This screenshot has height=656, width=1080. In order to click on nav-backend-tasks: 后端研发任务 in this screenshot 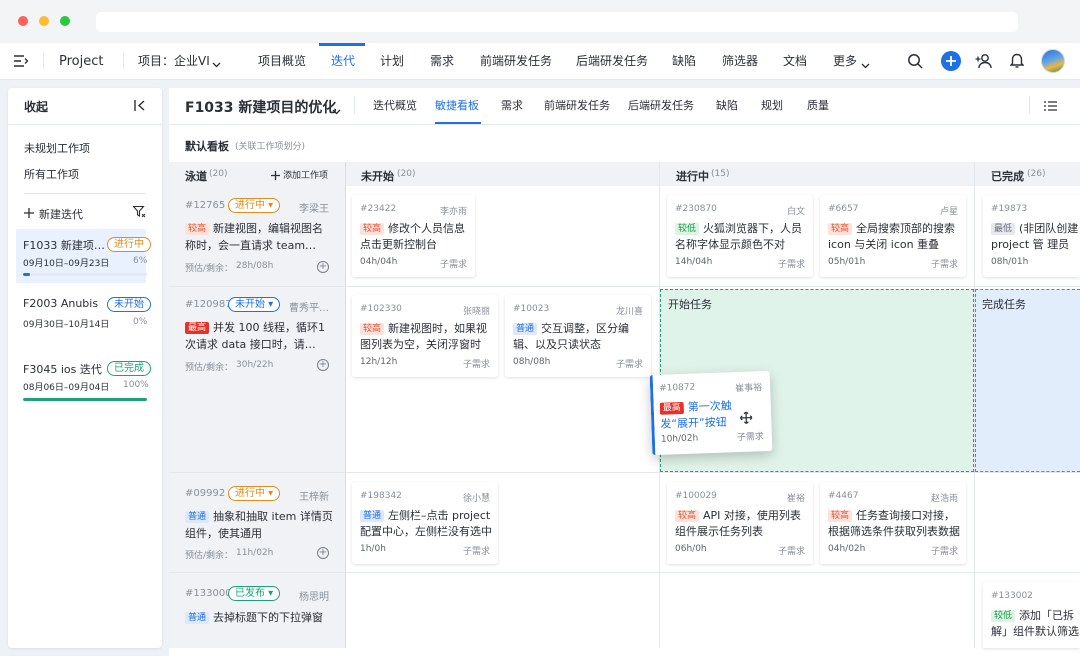, I will do `click(612, 61)`.